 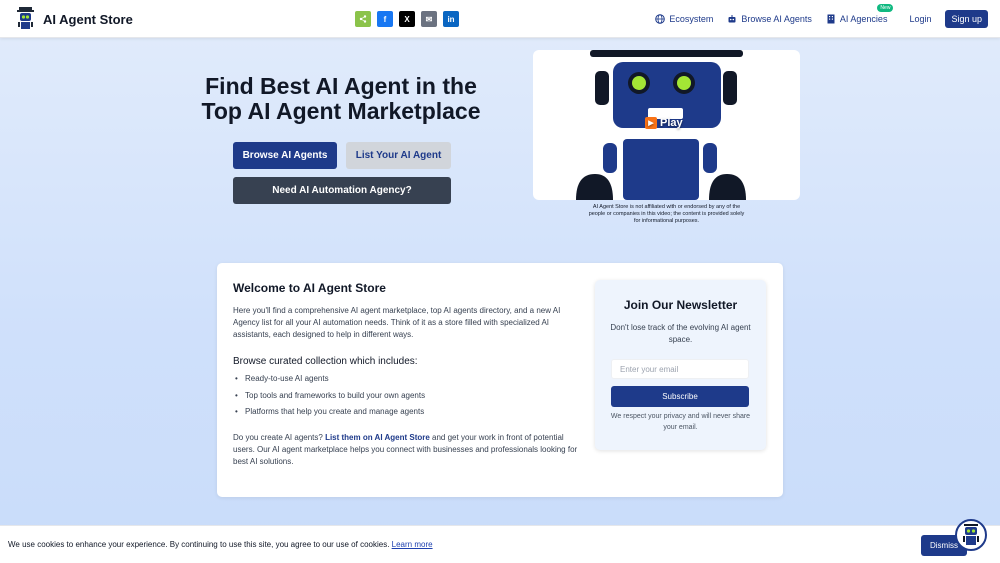 I want to click on video-player: ▶ Play, so click(x=666, y=125).